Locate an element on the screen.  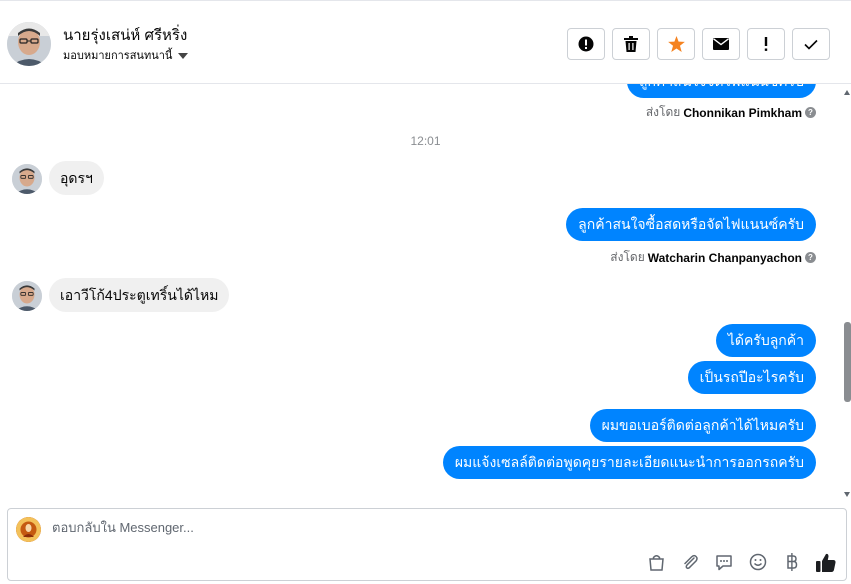
follow-up-button is located at coordinates (766, 44).